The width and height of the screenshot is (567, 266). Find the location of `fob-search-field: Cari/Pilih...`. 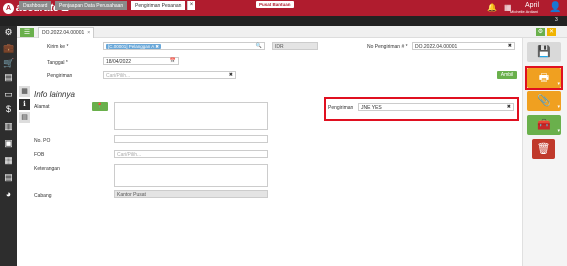

fob-search-field: Cari/Pilih... is located at coordinates (191, 154).